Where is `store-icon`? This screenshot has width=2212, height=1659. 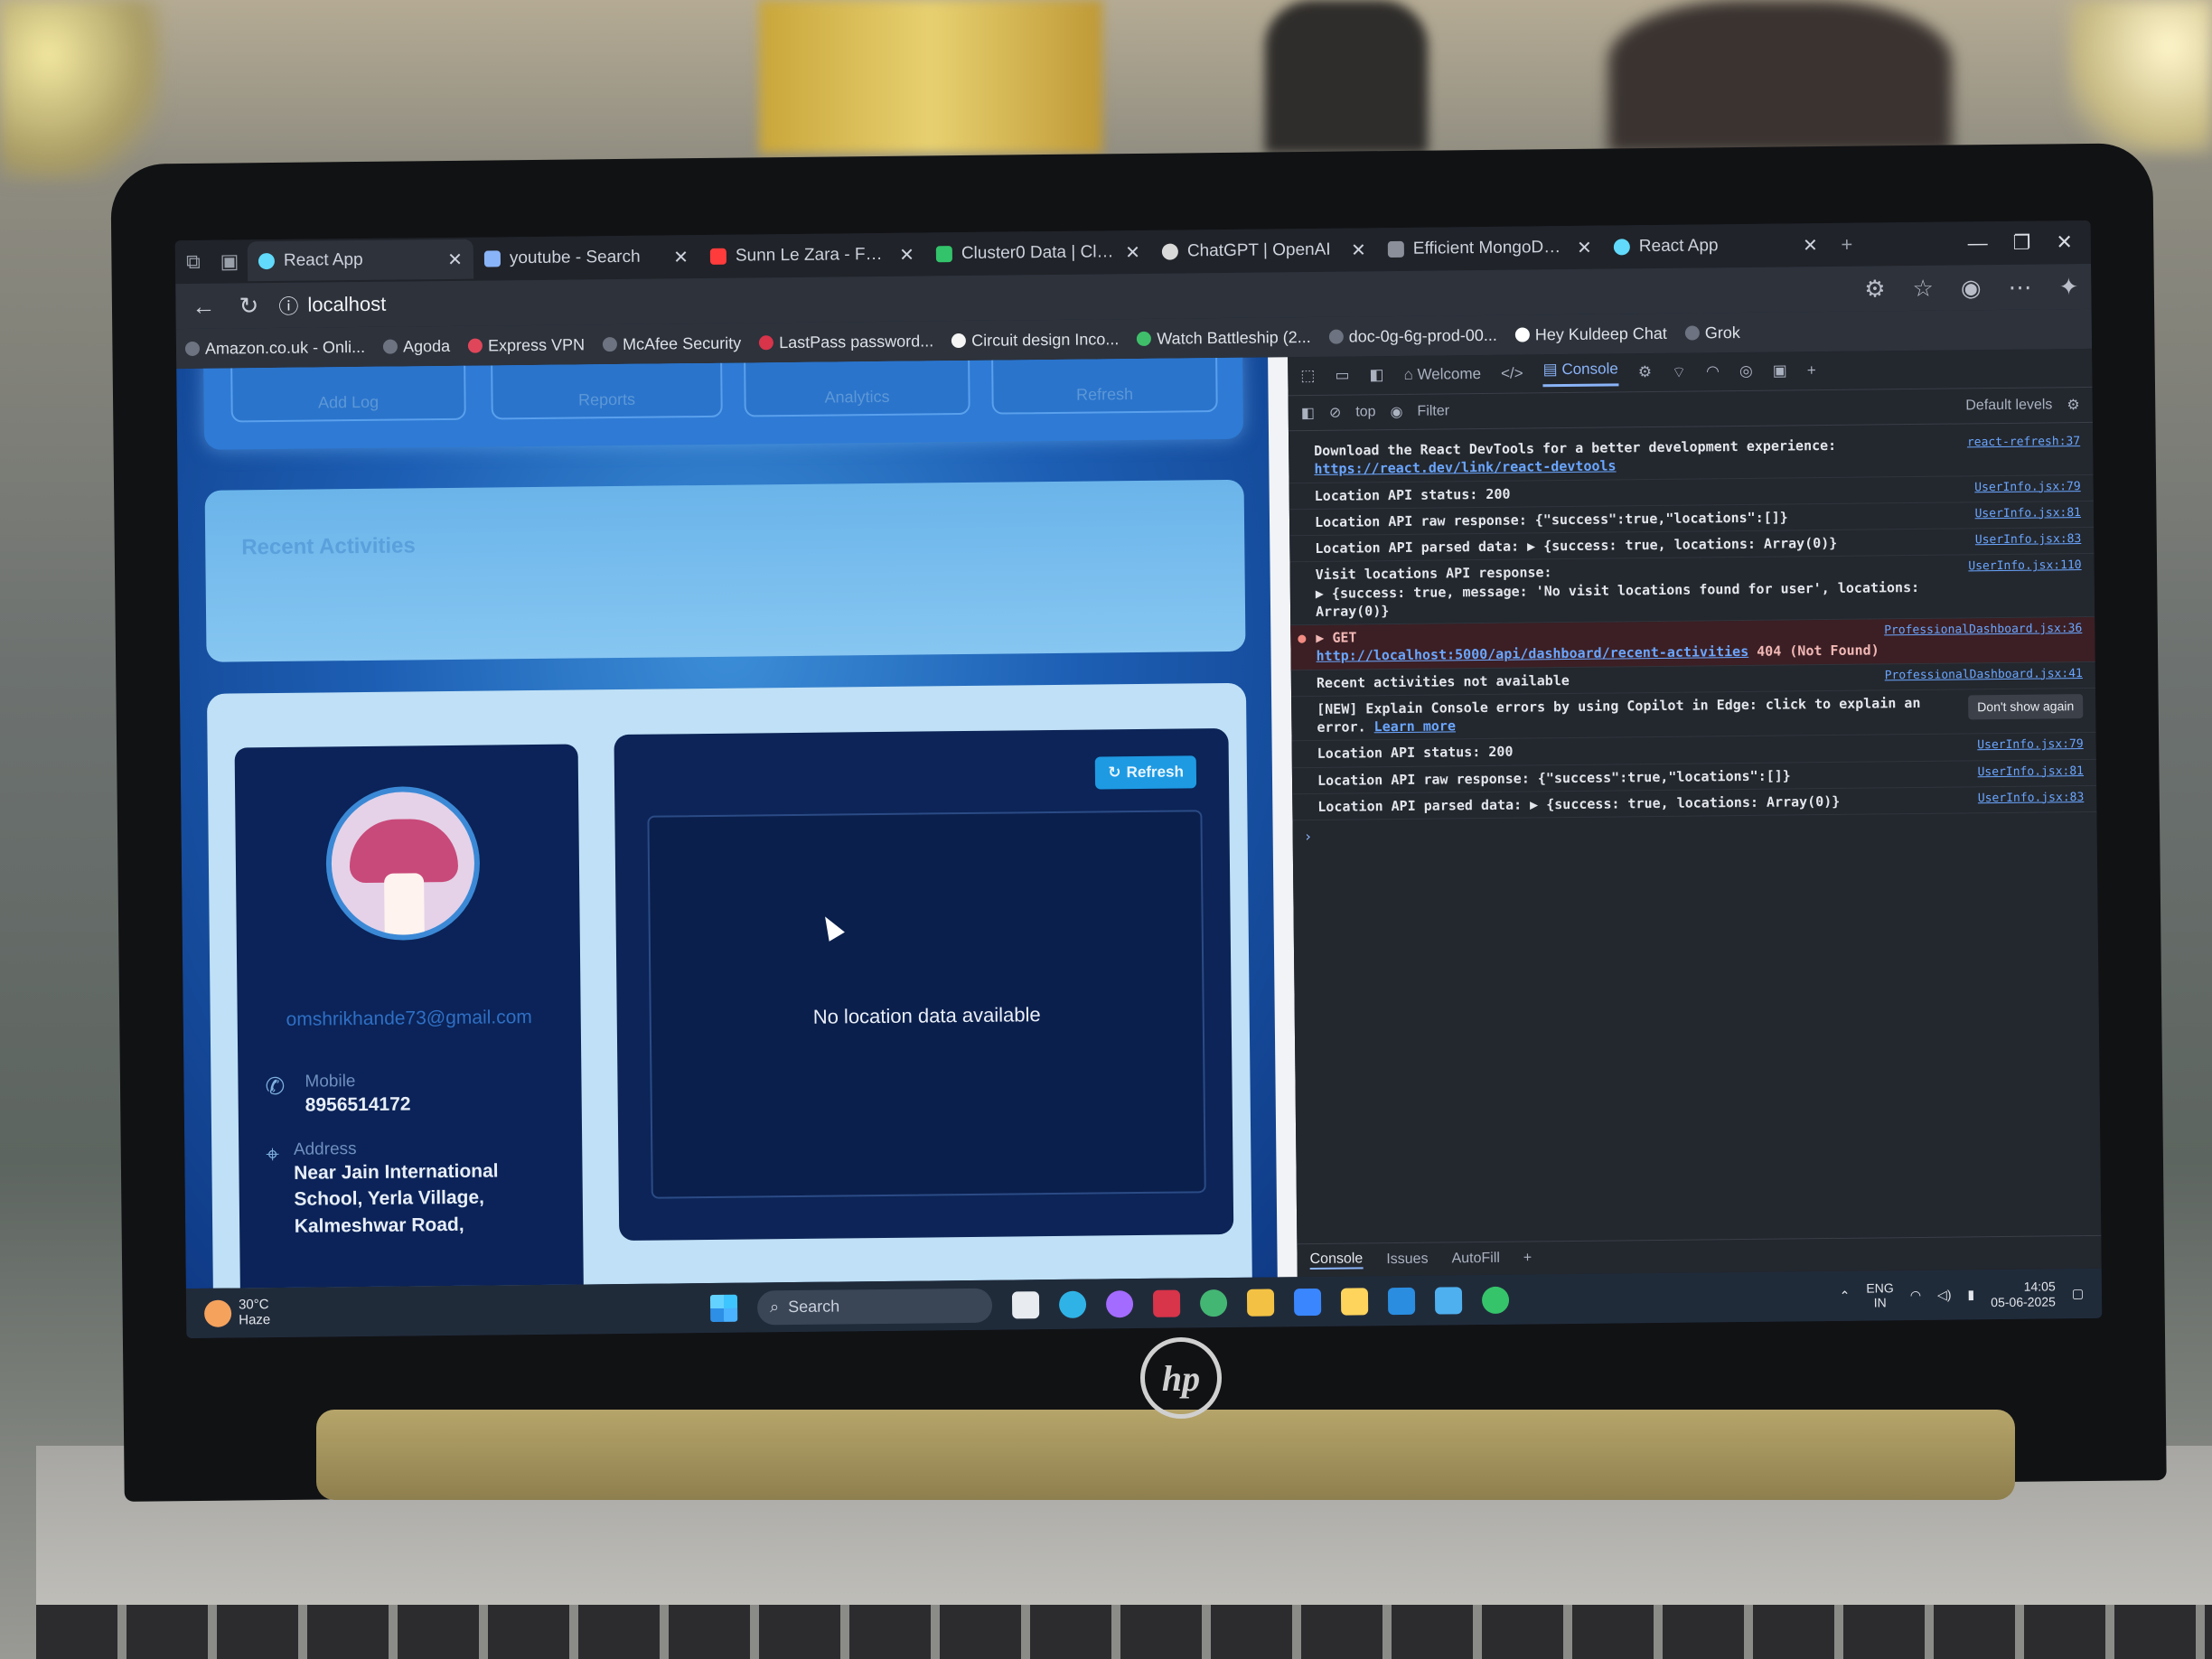 store-icon is located at coordinates (1448, 1300).